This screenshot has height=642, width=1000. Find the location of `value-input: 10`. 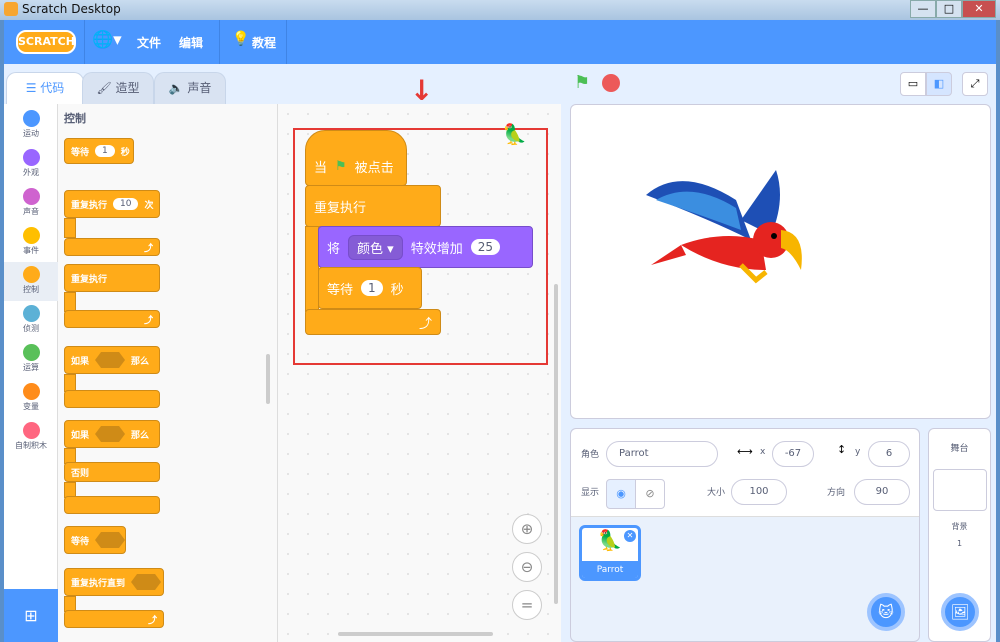

value-input: 10 is located at coordinates (126, 204).